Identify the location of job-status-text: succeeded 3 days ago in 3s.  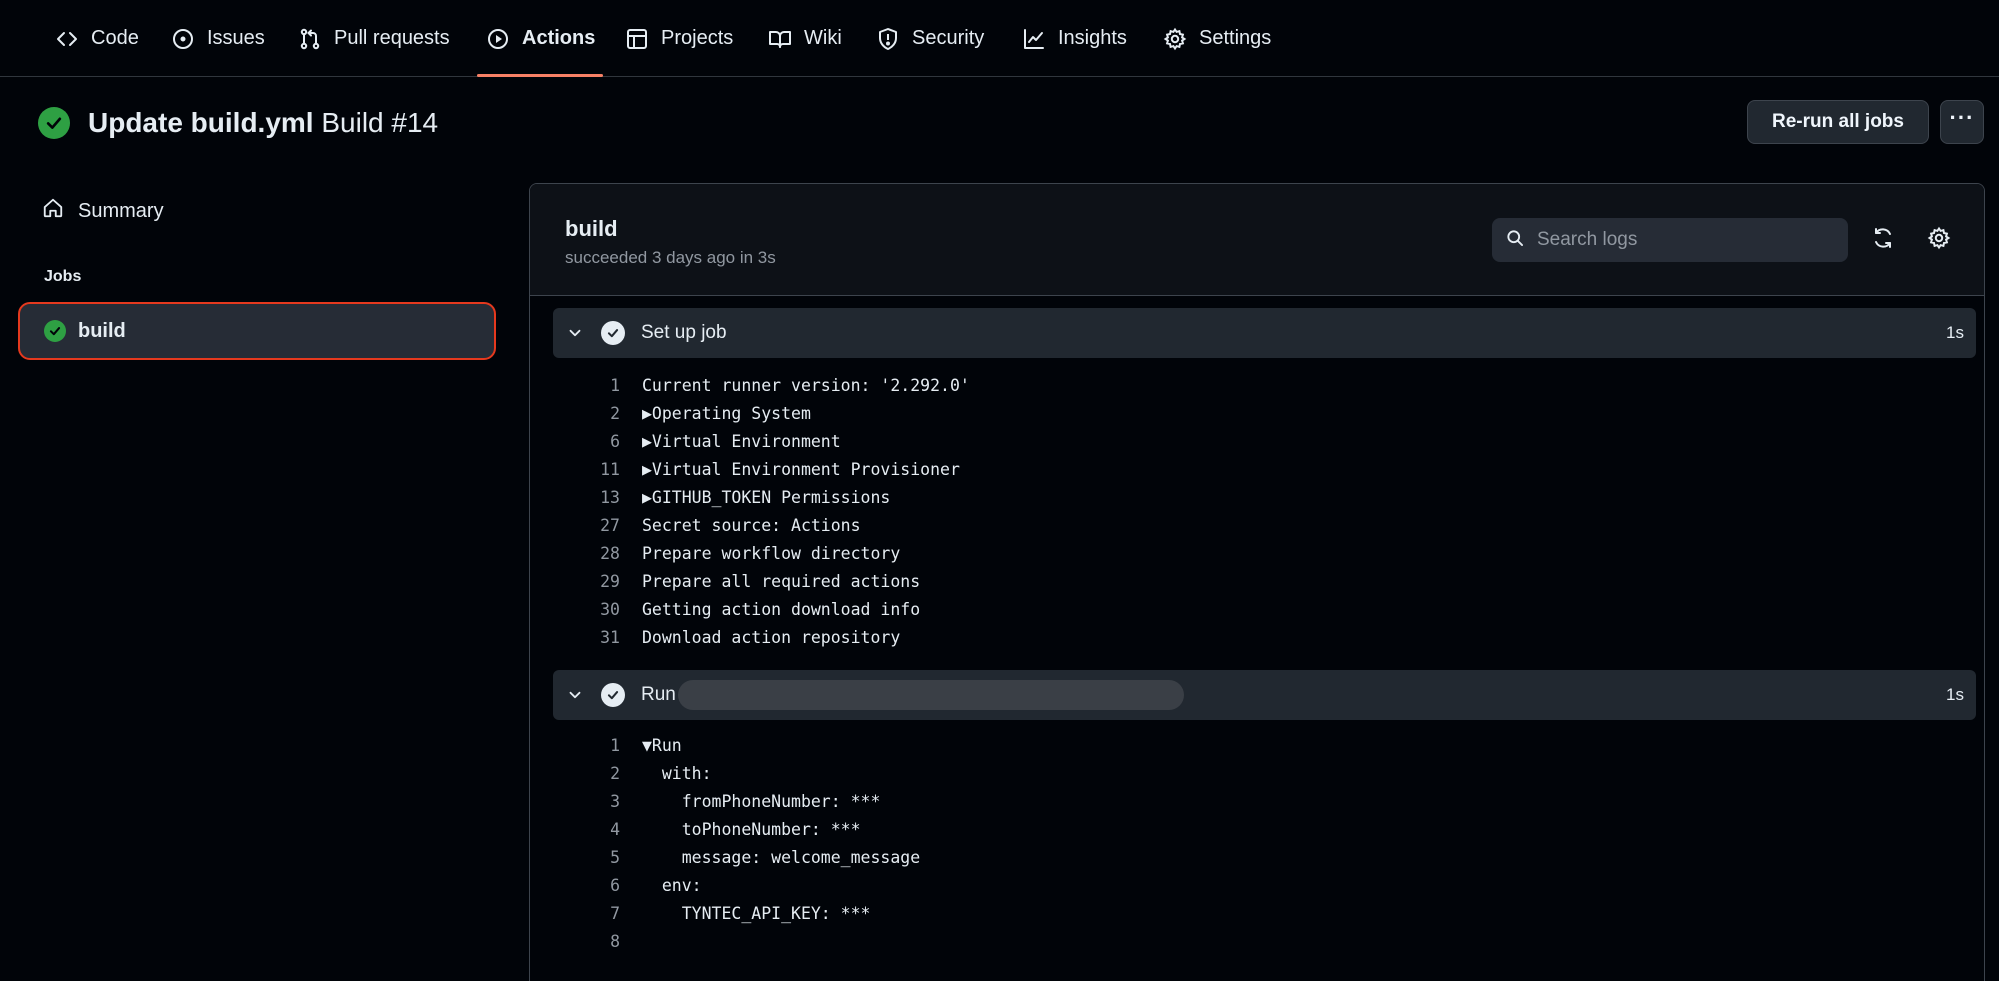
(670, 257).